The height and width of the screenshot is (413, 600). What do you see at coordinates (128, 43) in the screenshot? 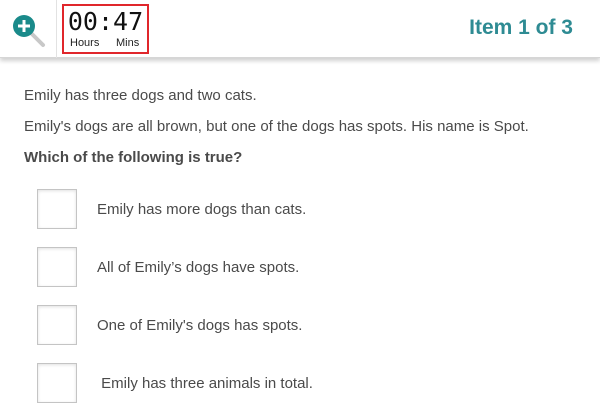
I see `timer-mins-label: Mins` at bounding box center [128, 43].